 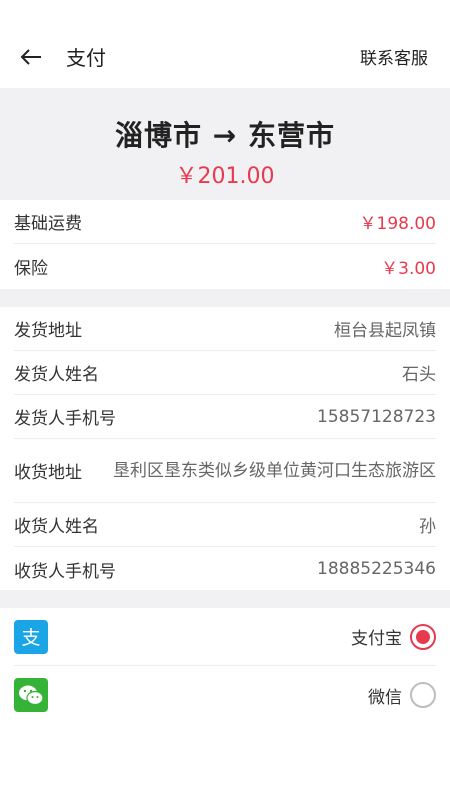 What do you see at coordinates (65, 571) in the screenshot?
I see `detail-label: 收货人手机号` at bounding box center [65, 571].